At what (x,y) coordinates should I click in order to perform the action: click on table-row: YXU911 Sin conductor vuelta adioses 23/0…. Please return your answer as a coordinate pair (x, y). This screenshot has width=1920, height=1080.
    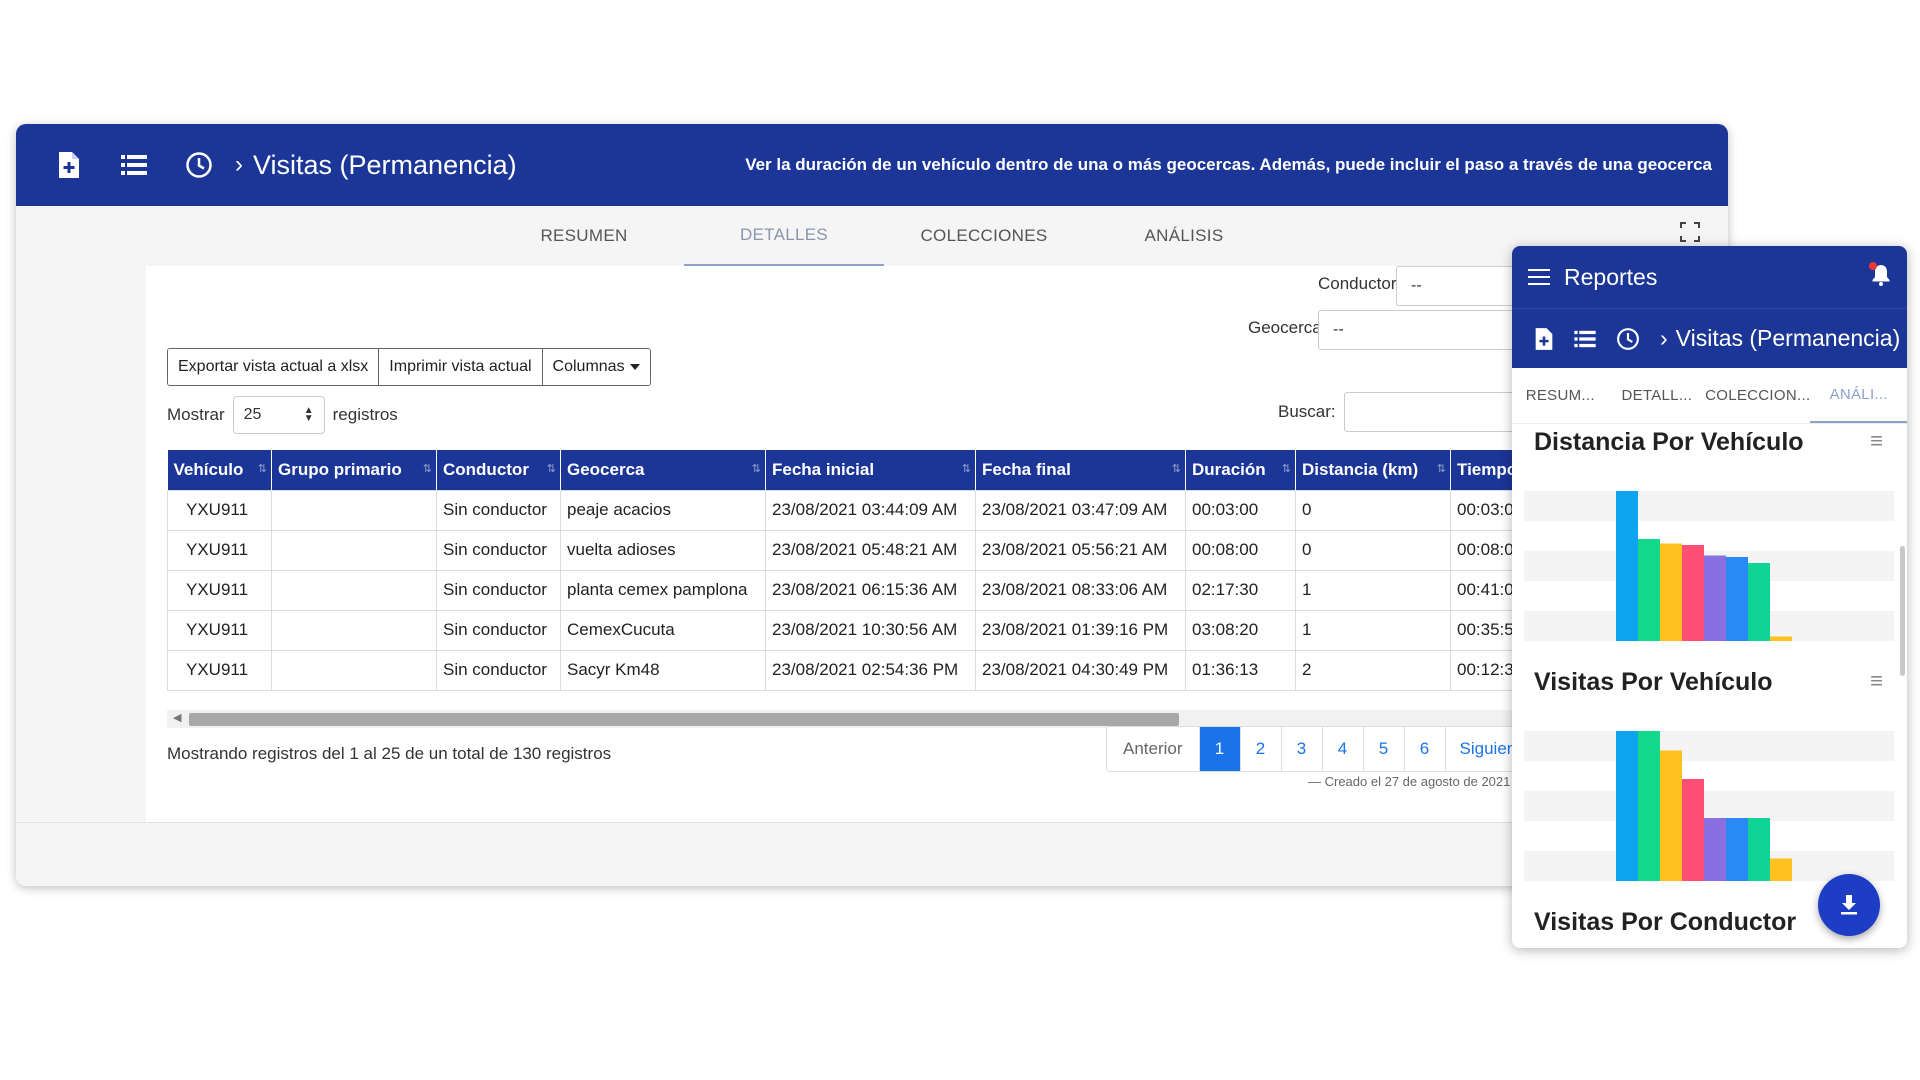
    Looking at the image, I should click on (864, 550).